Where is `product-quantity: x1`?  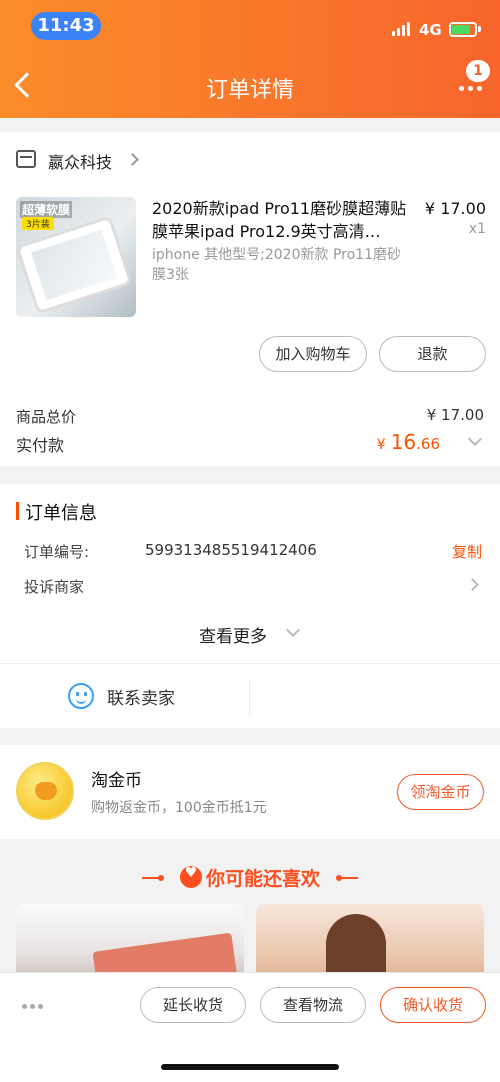
product-quantity: x1 is located at coordinates (477, 229).